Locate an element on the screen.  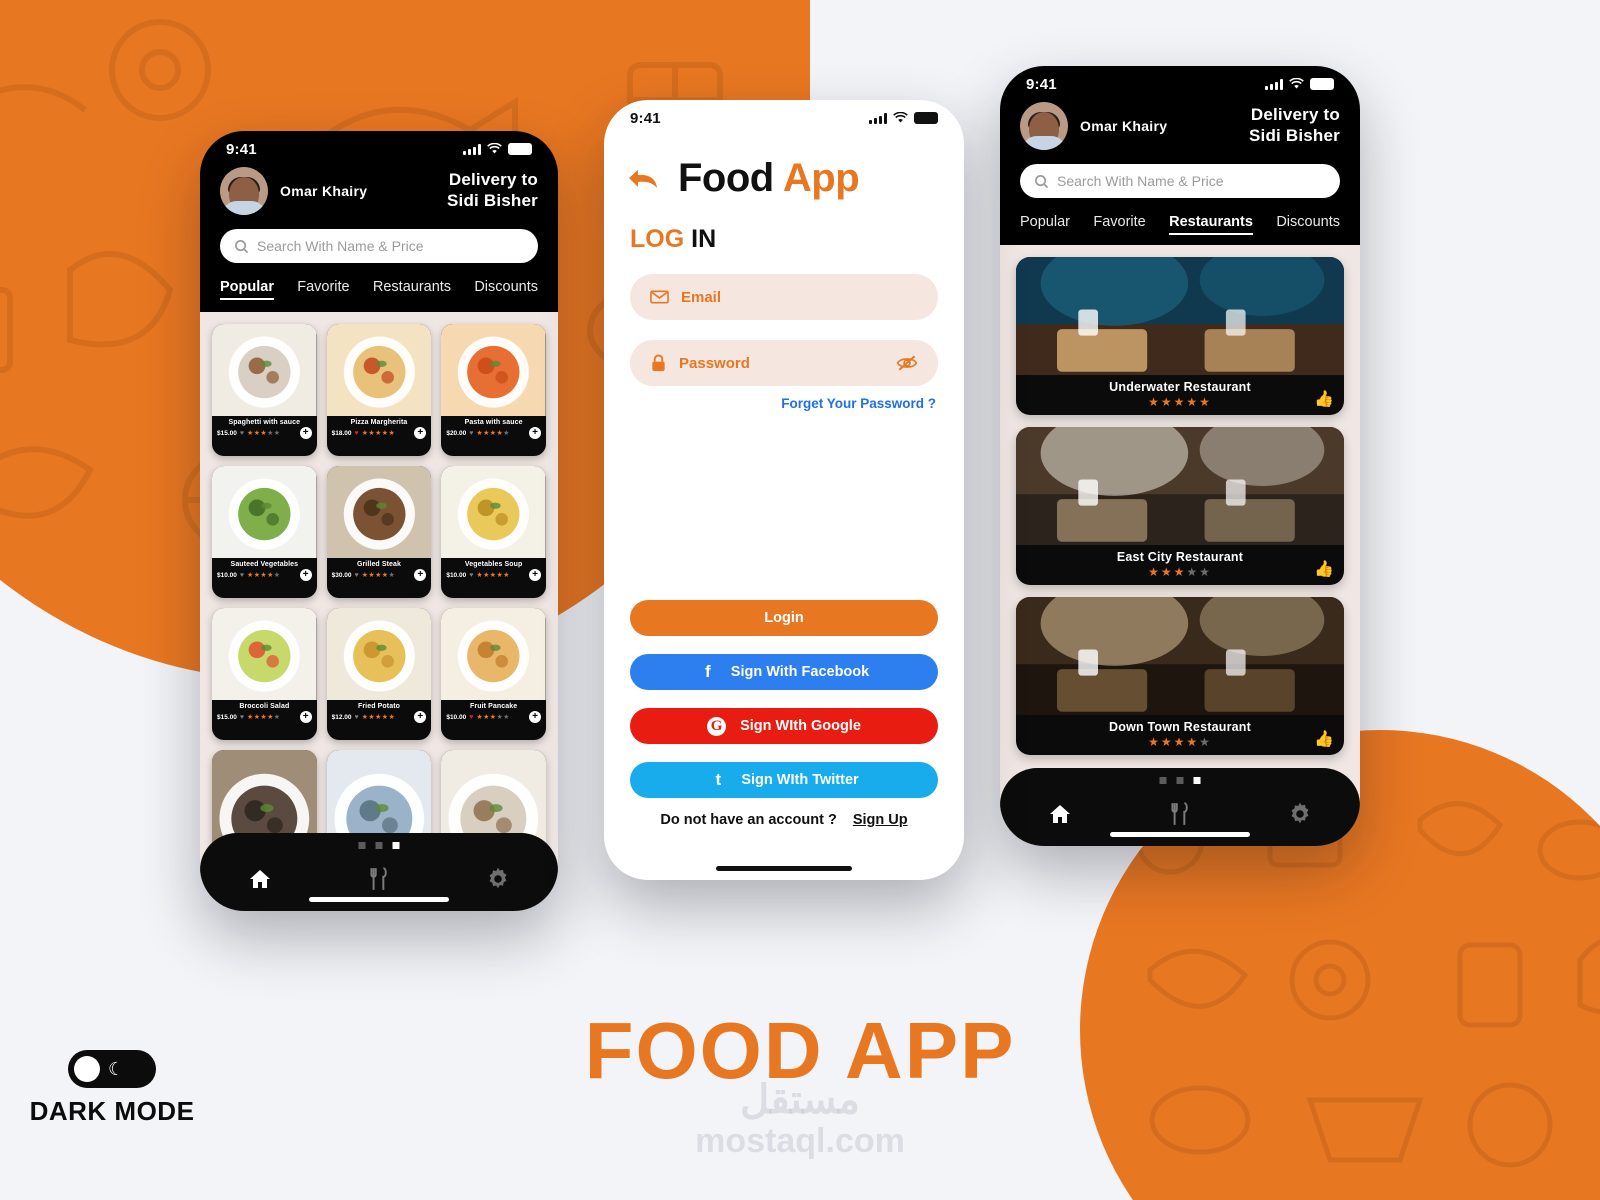
forgot-password-link: Forget Your Password ? is located at coordinates (784, 398).